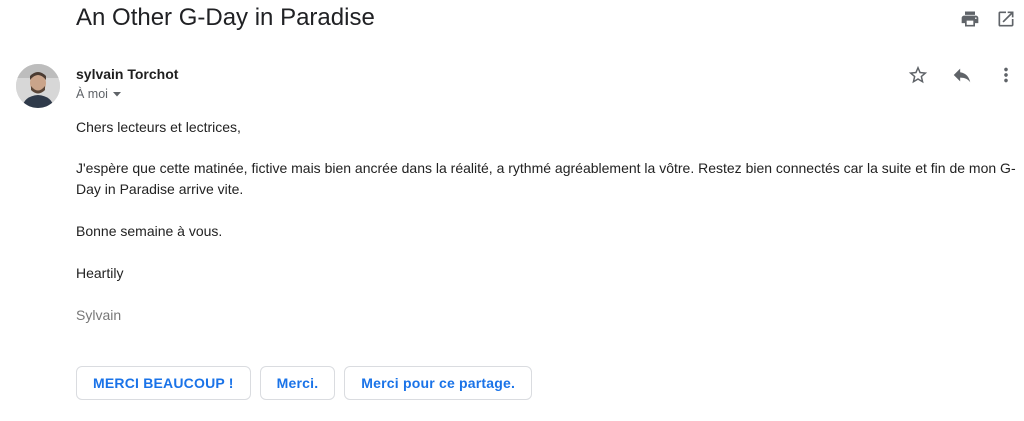 The height and width of the screenshot is (421, 1024). What do you see at coordinates (297, 383) in the screenshot?
I see `quick-reply-merci: Merci.` at bounding box center [297, 383].